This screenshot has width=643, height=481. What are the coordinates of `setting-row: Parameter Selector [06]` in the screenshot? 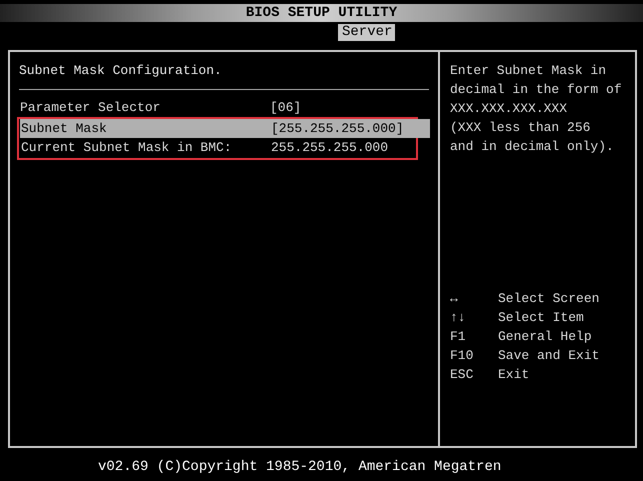 It's located at (224, 107).